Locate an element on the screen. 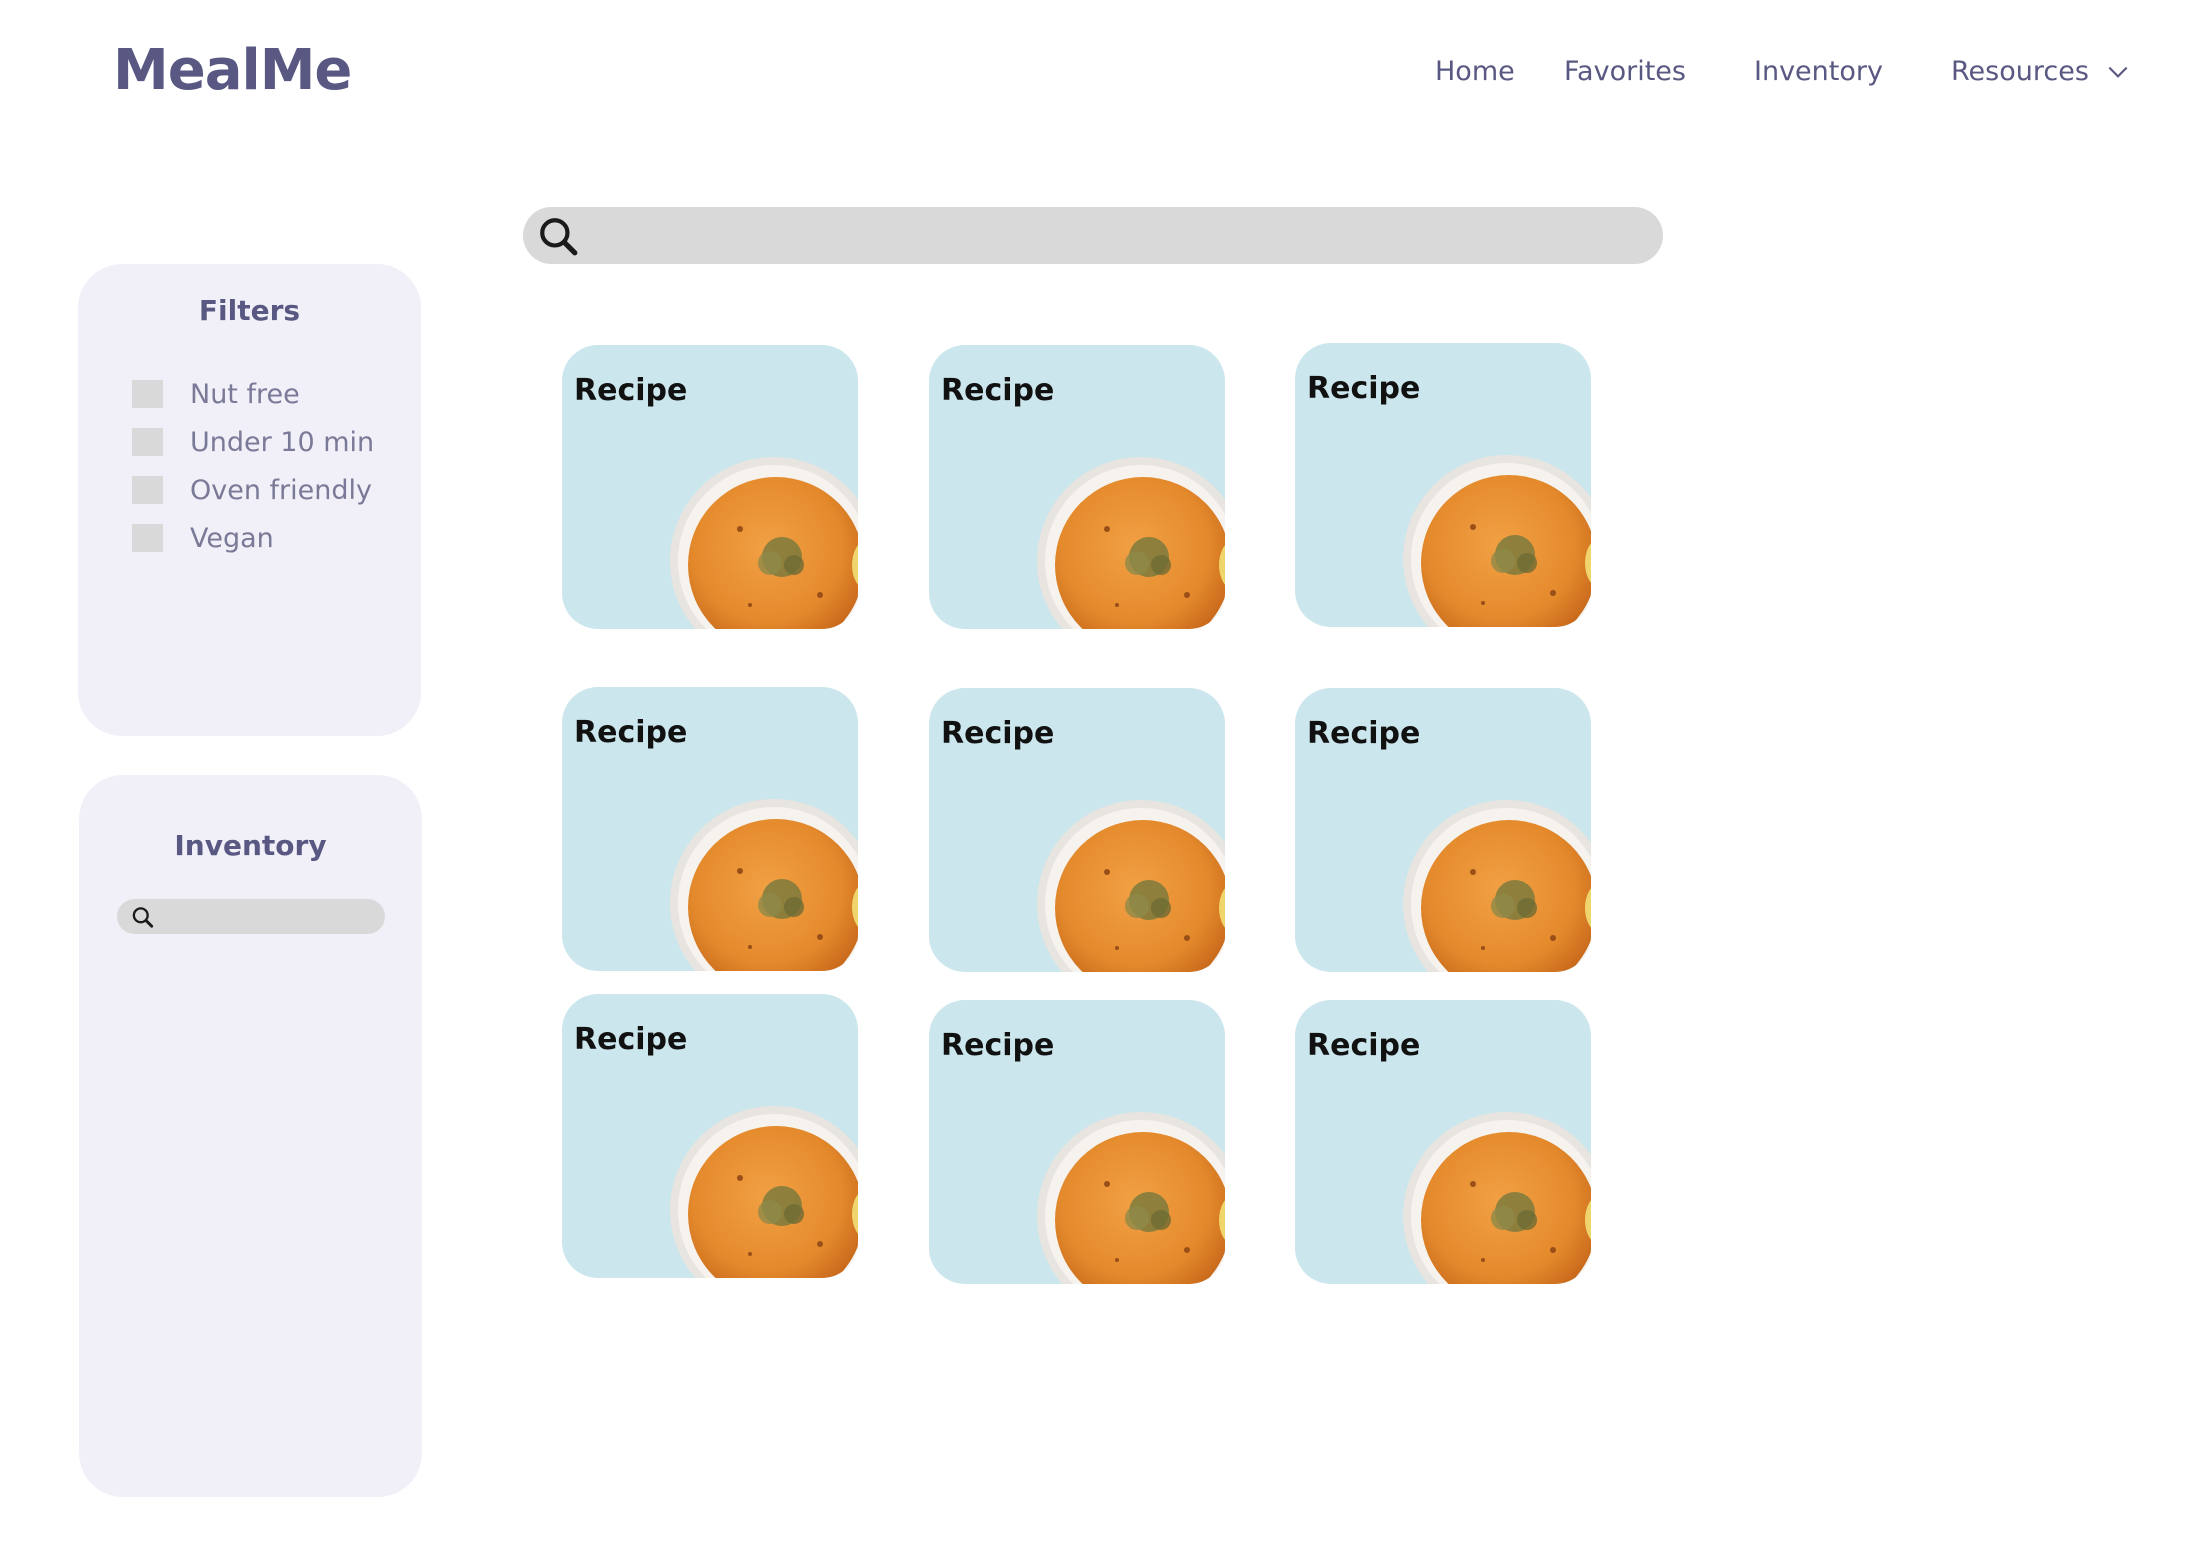 This screenshot has height=1550, width=2186. top-nav: Home Favorites Inventory Resources is located at coordinates (1093, 76).